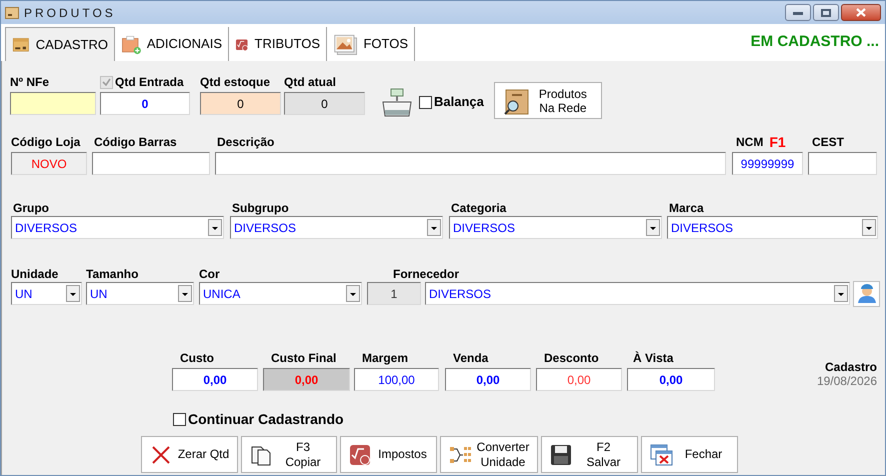  Describe the element at coordinates (662, 455) in the screenshot. I see `window-close-icon` at that location.